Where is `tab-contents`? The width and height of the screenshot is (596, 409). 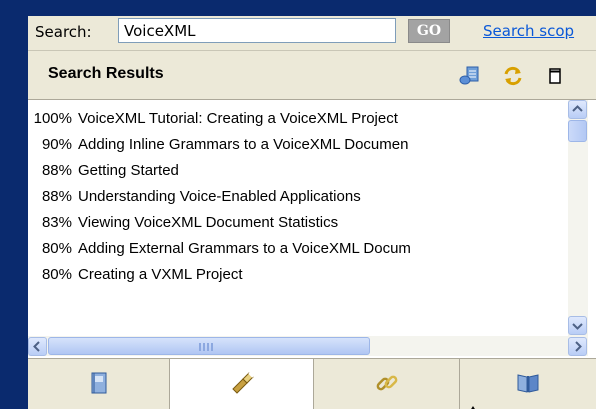
tab-contents is located at coordinates (99, 384).